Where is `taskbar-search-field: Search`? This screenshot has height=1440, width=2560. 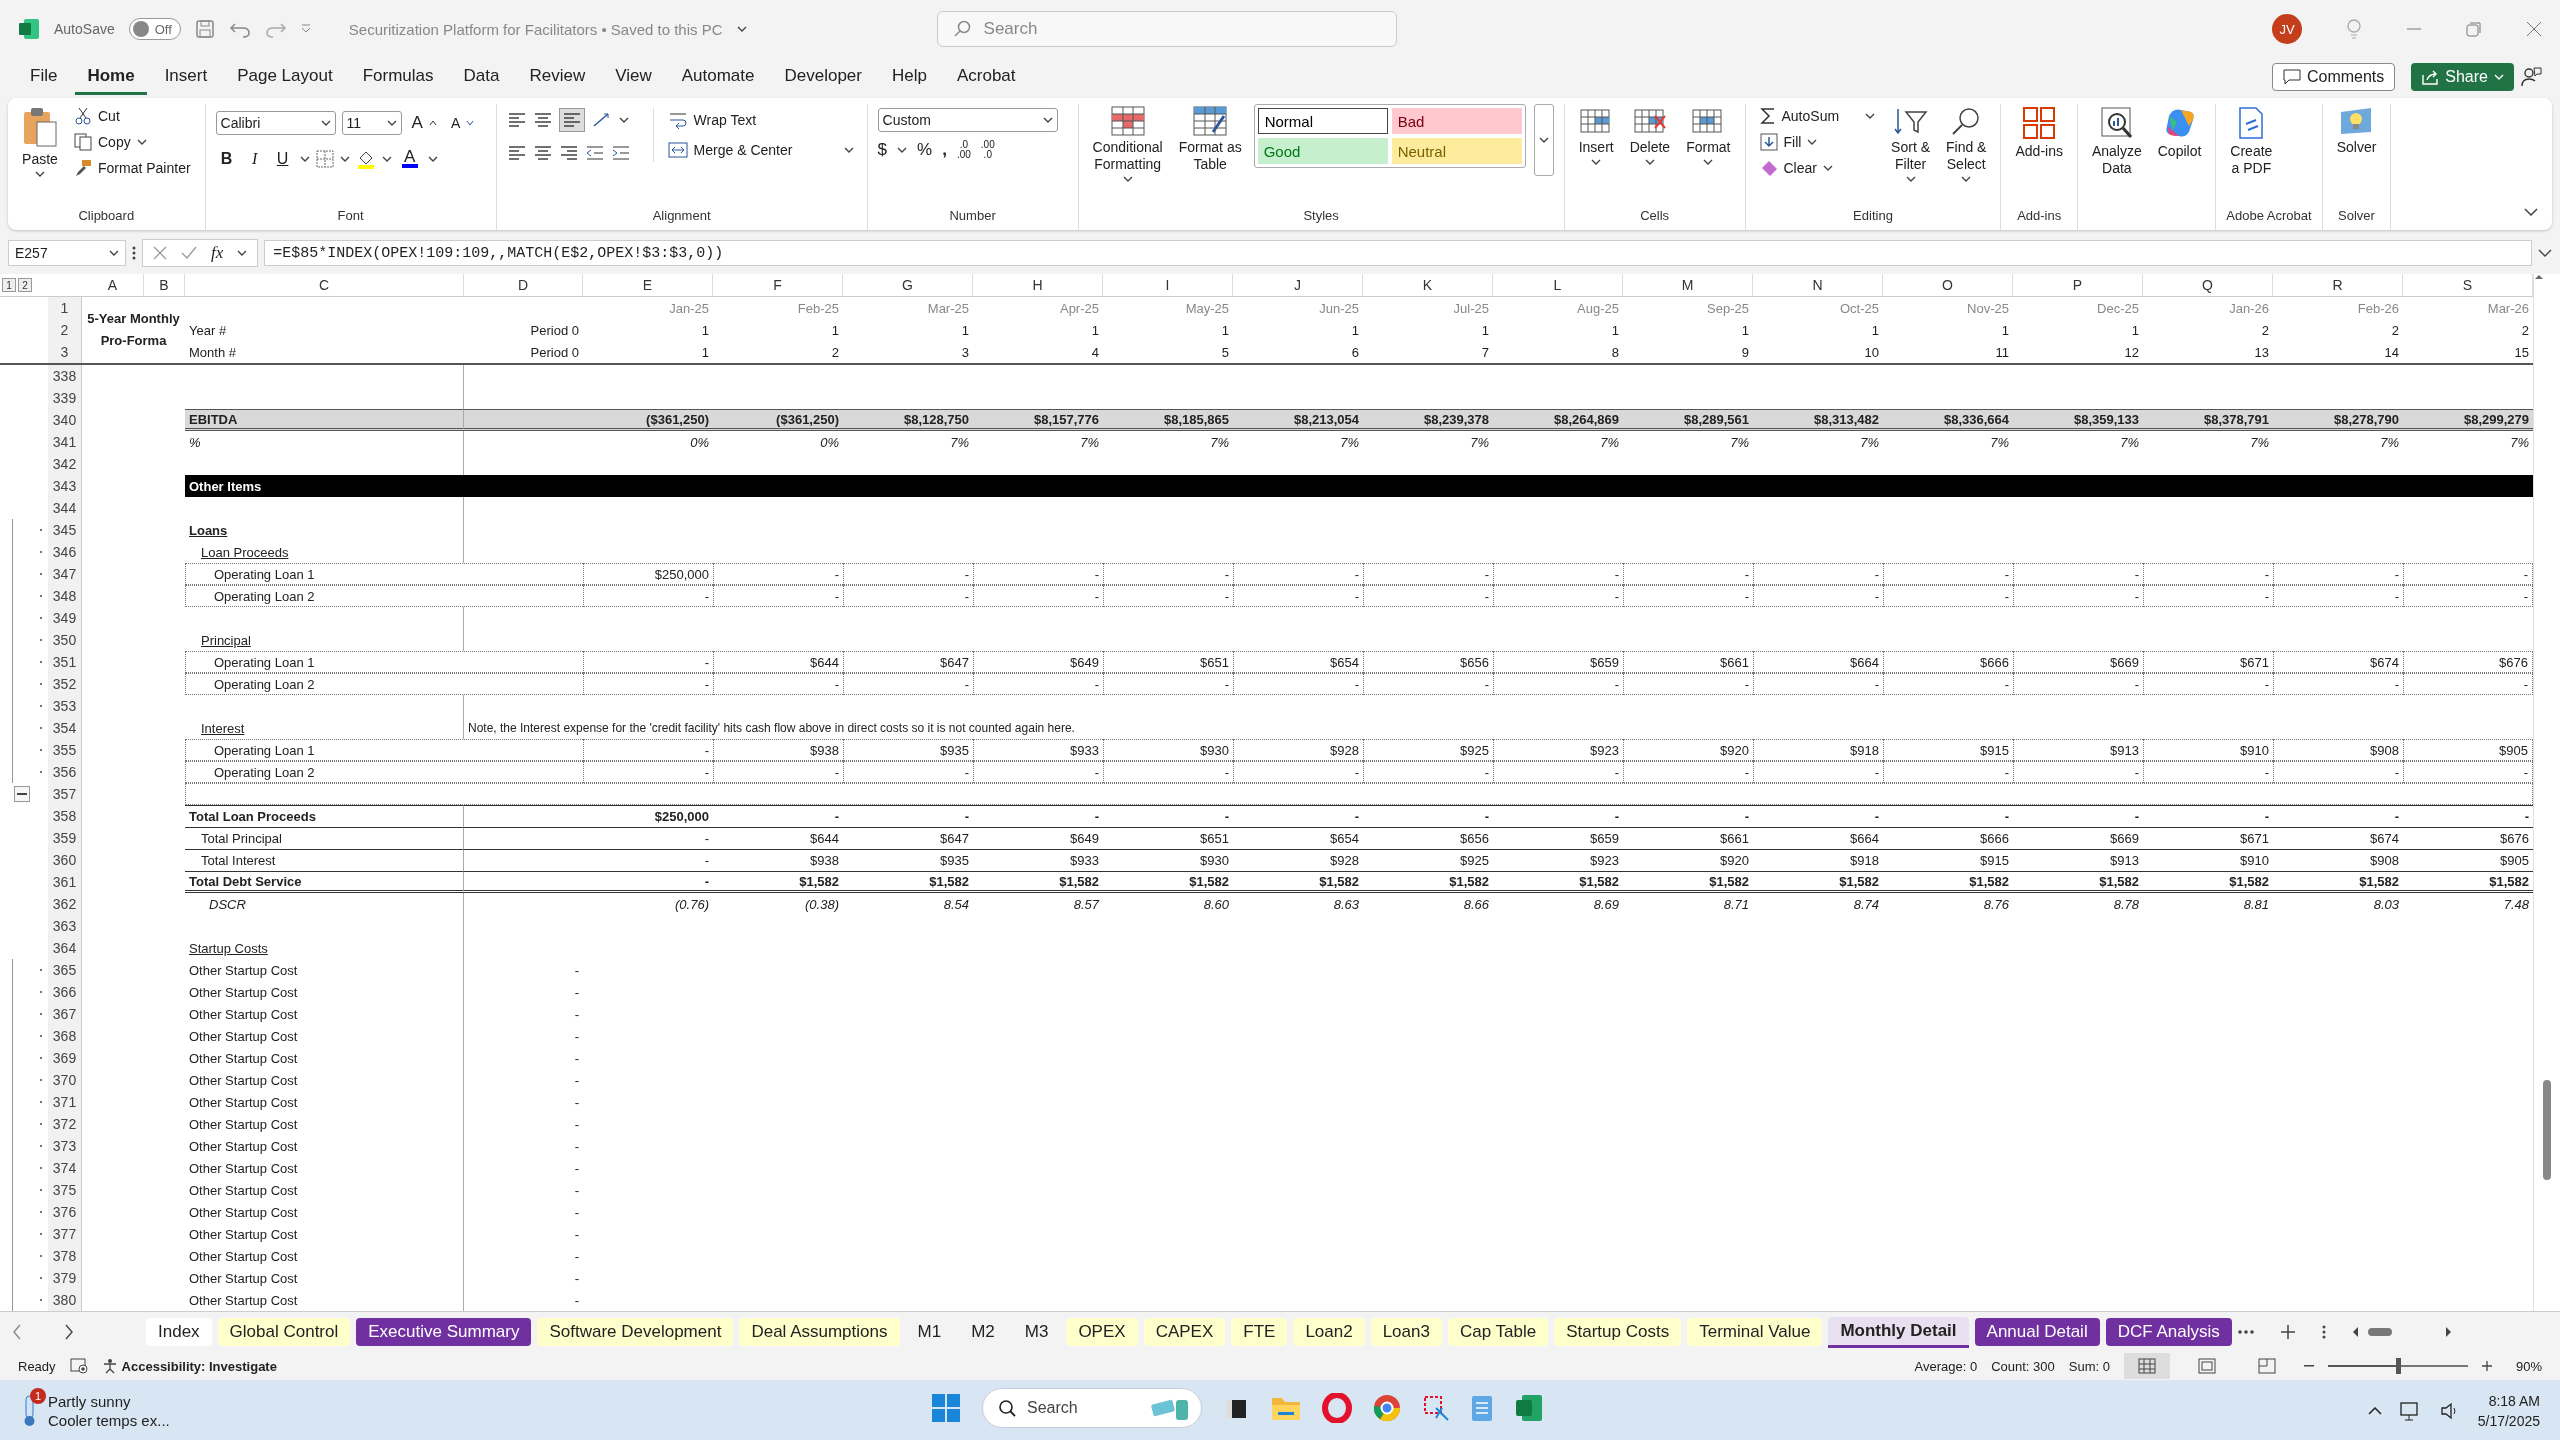
taskbar-search-field: Search is located at coordinates (1092, 1408).